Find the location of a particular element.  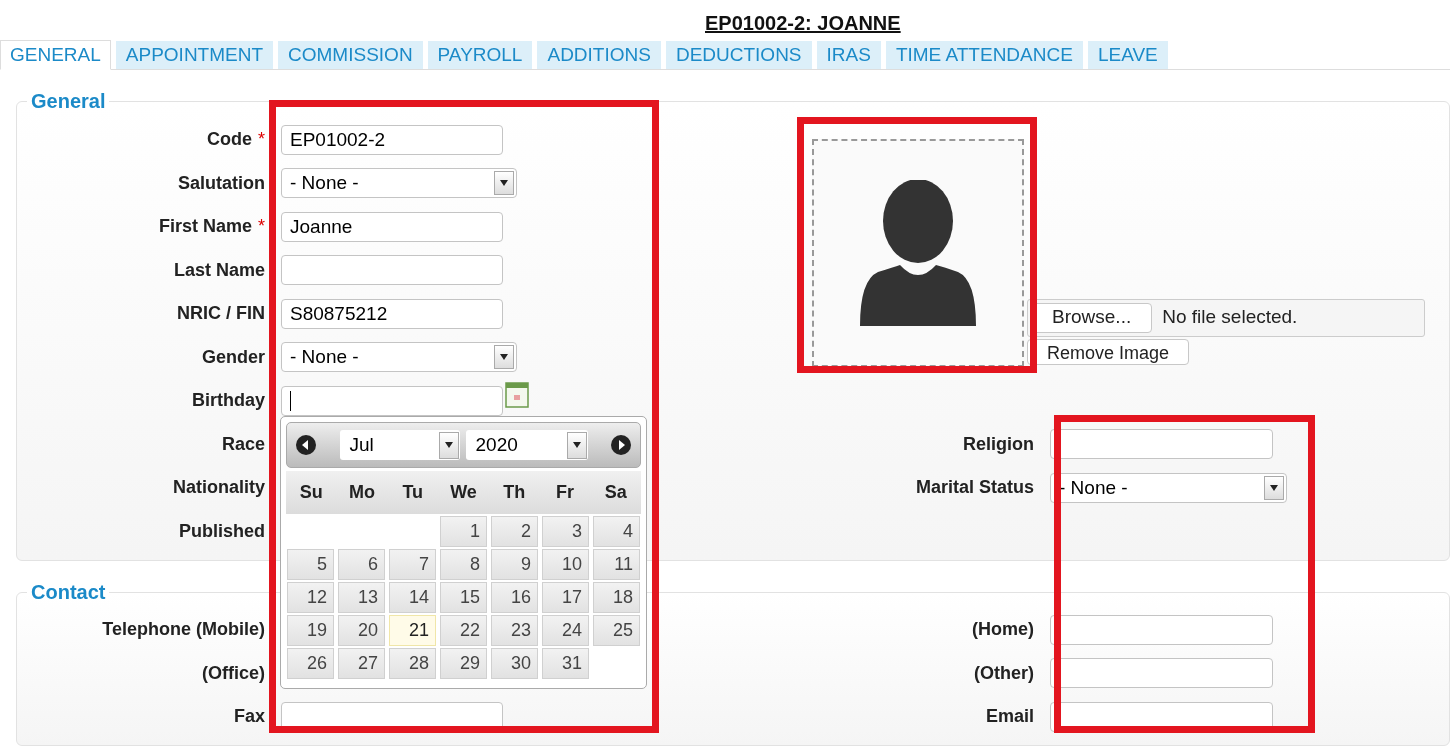

calendar-day: 16 is located at coordinates (514, 597).